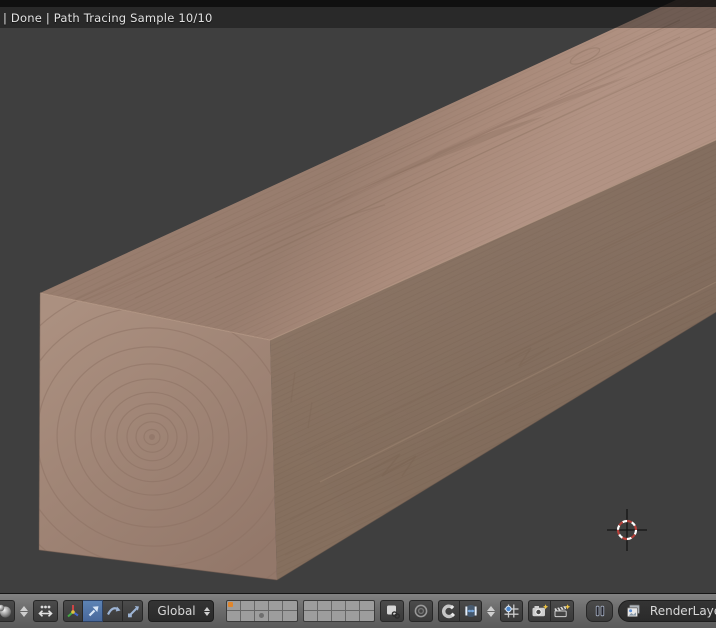  I want to click on opengl-render-anim-button, so click(562, 611).